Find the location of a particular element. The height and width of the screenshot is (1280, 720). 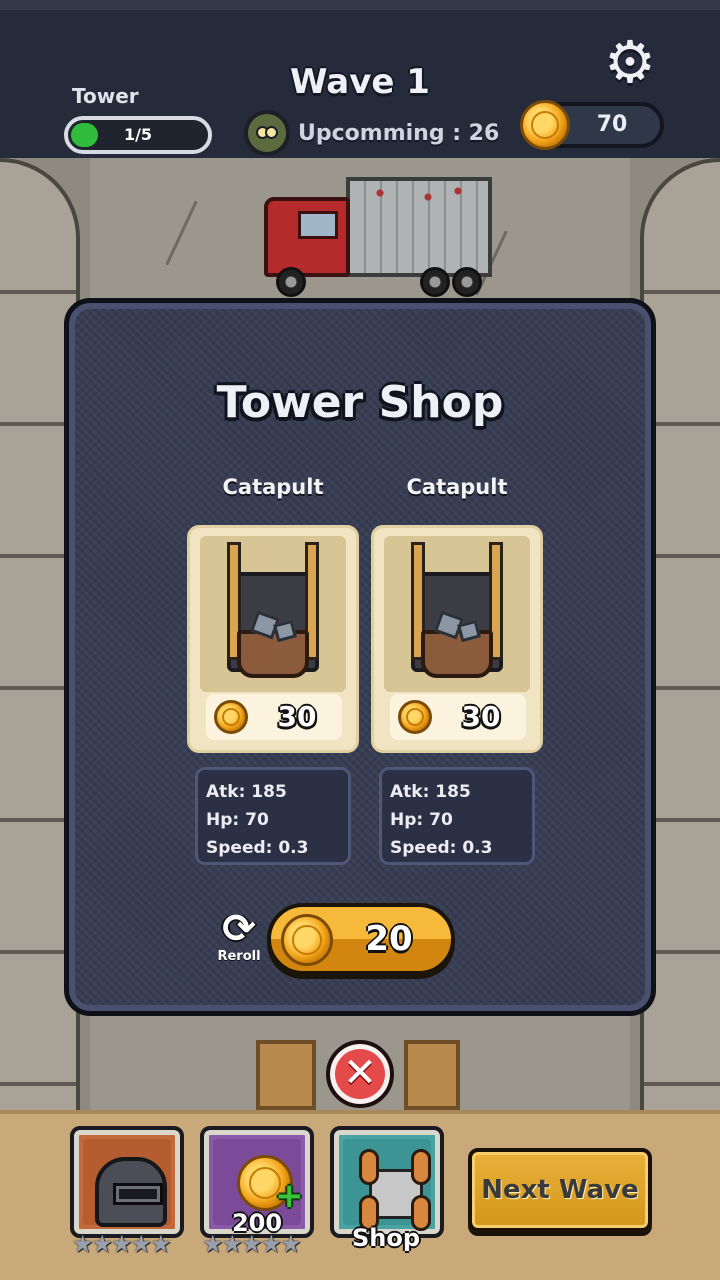

wave-title: Wave 1 is located at coordinates (360, 82).